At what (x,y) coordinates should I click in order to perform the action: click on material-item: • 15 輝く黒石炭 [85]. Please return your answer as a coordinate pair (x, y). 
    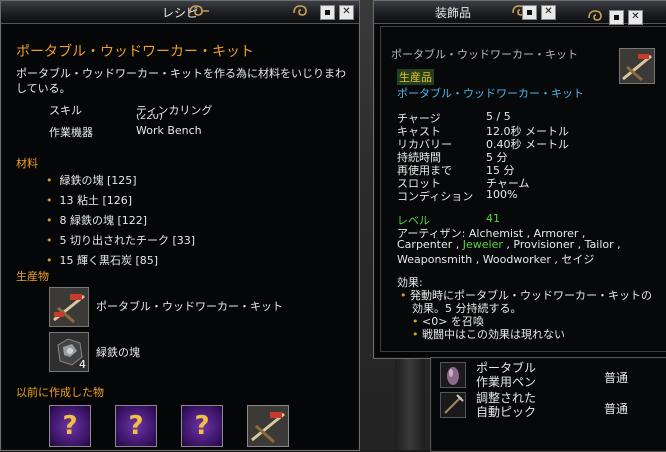
    Looking at the image, I should click on (102, 260).